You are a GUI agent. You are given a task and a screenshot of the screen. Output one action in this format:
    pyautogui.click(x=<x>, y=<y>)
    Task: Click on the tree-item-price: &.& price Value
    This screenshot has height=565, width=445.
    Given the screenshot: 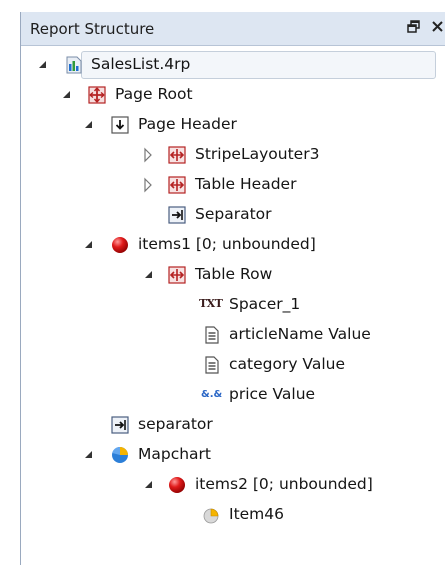 What is the action you would take?
    pyautogui.click(x=231, y=395)
    